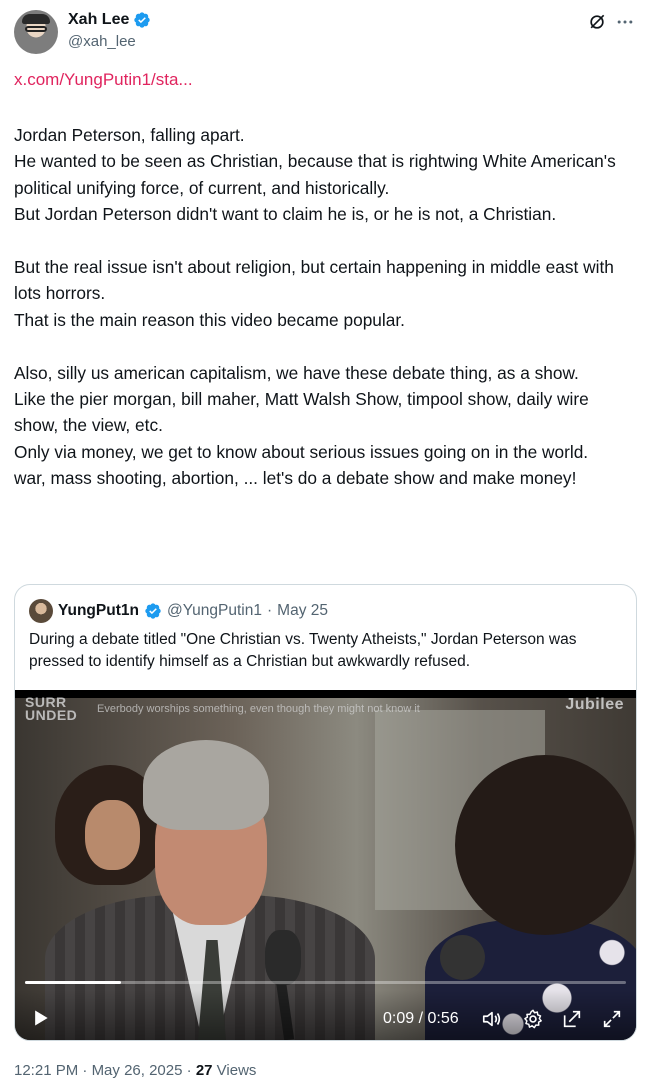 This screenshot has height=1087, width=651. I want to click on more-icon, so click(625, 22).